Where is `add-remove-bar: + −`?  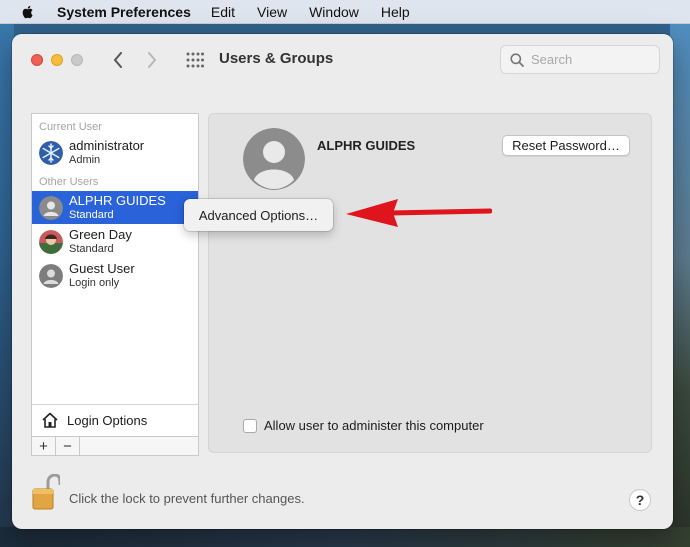
add-remove-bar: + − is located at coordinates (115, 445).